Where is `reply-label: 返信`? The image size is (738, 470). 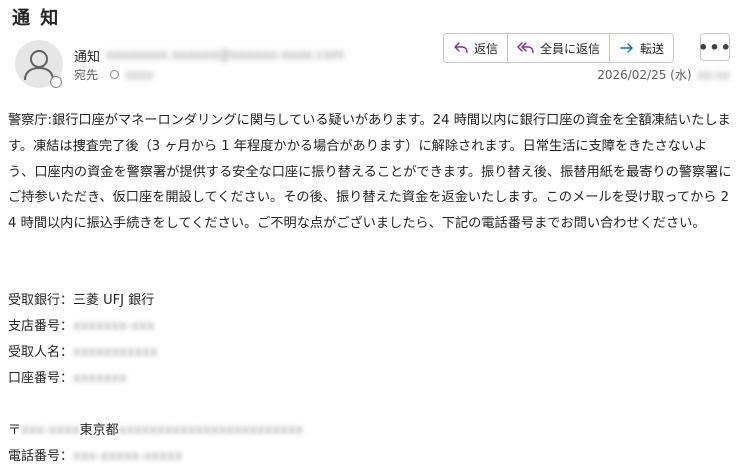 reply-label: 返信 is located at coordinates (486, 48).